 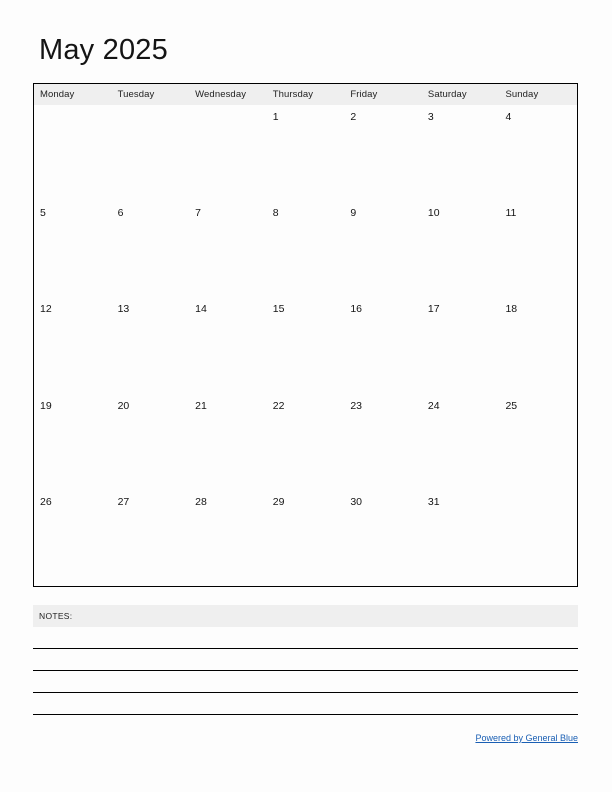 I want to click on day-cell: 31, so click(x=461, y=538).